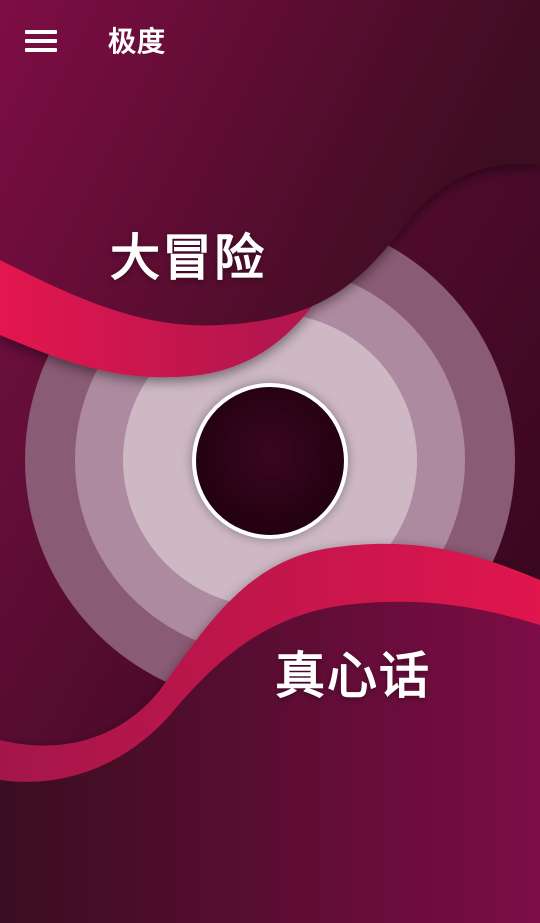 The image size is (540, 923). I want to click on truth-option: 真心话, so click(353, 672).